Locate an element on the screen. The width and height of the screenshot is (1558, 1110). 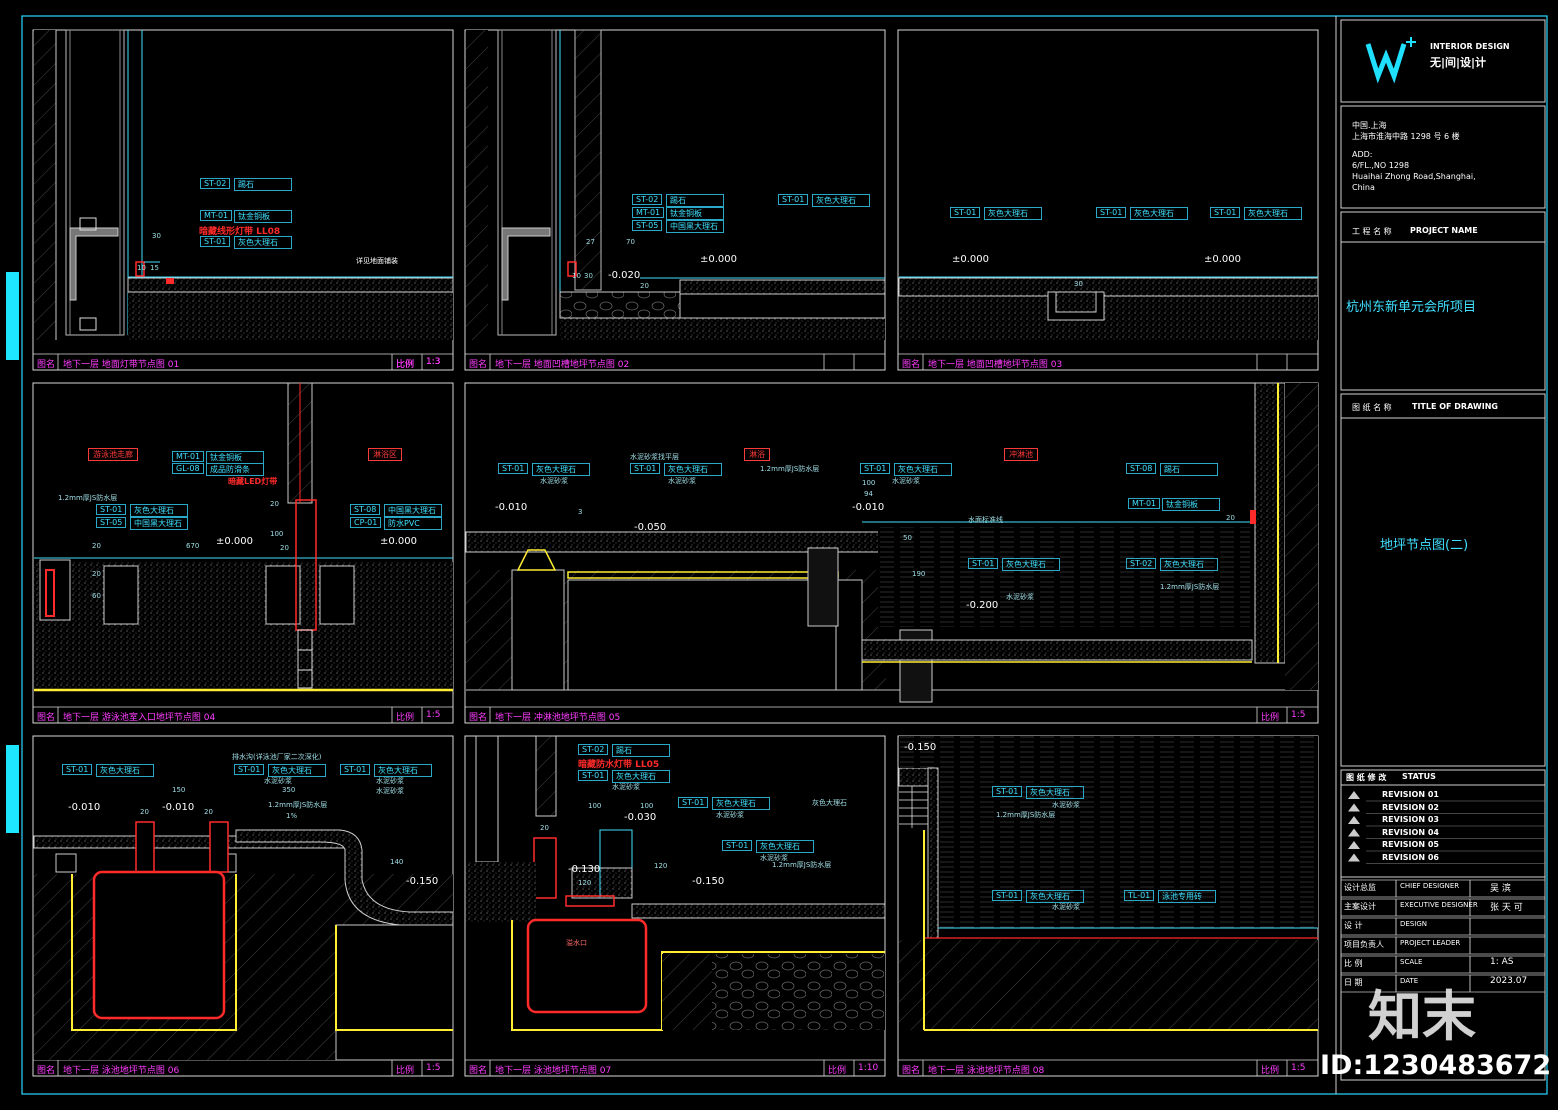
p6-level-2: -0.010 is located at coordinates (178, 807).